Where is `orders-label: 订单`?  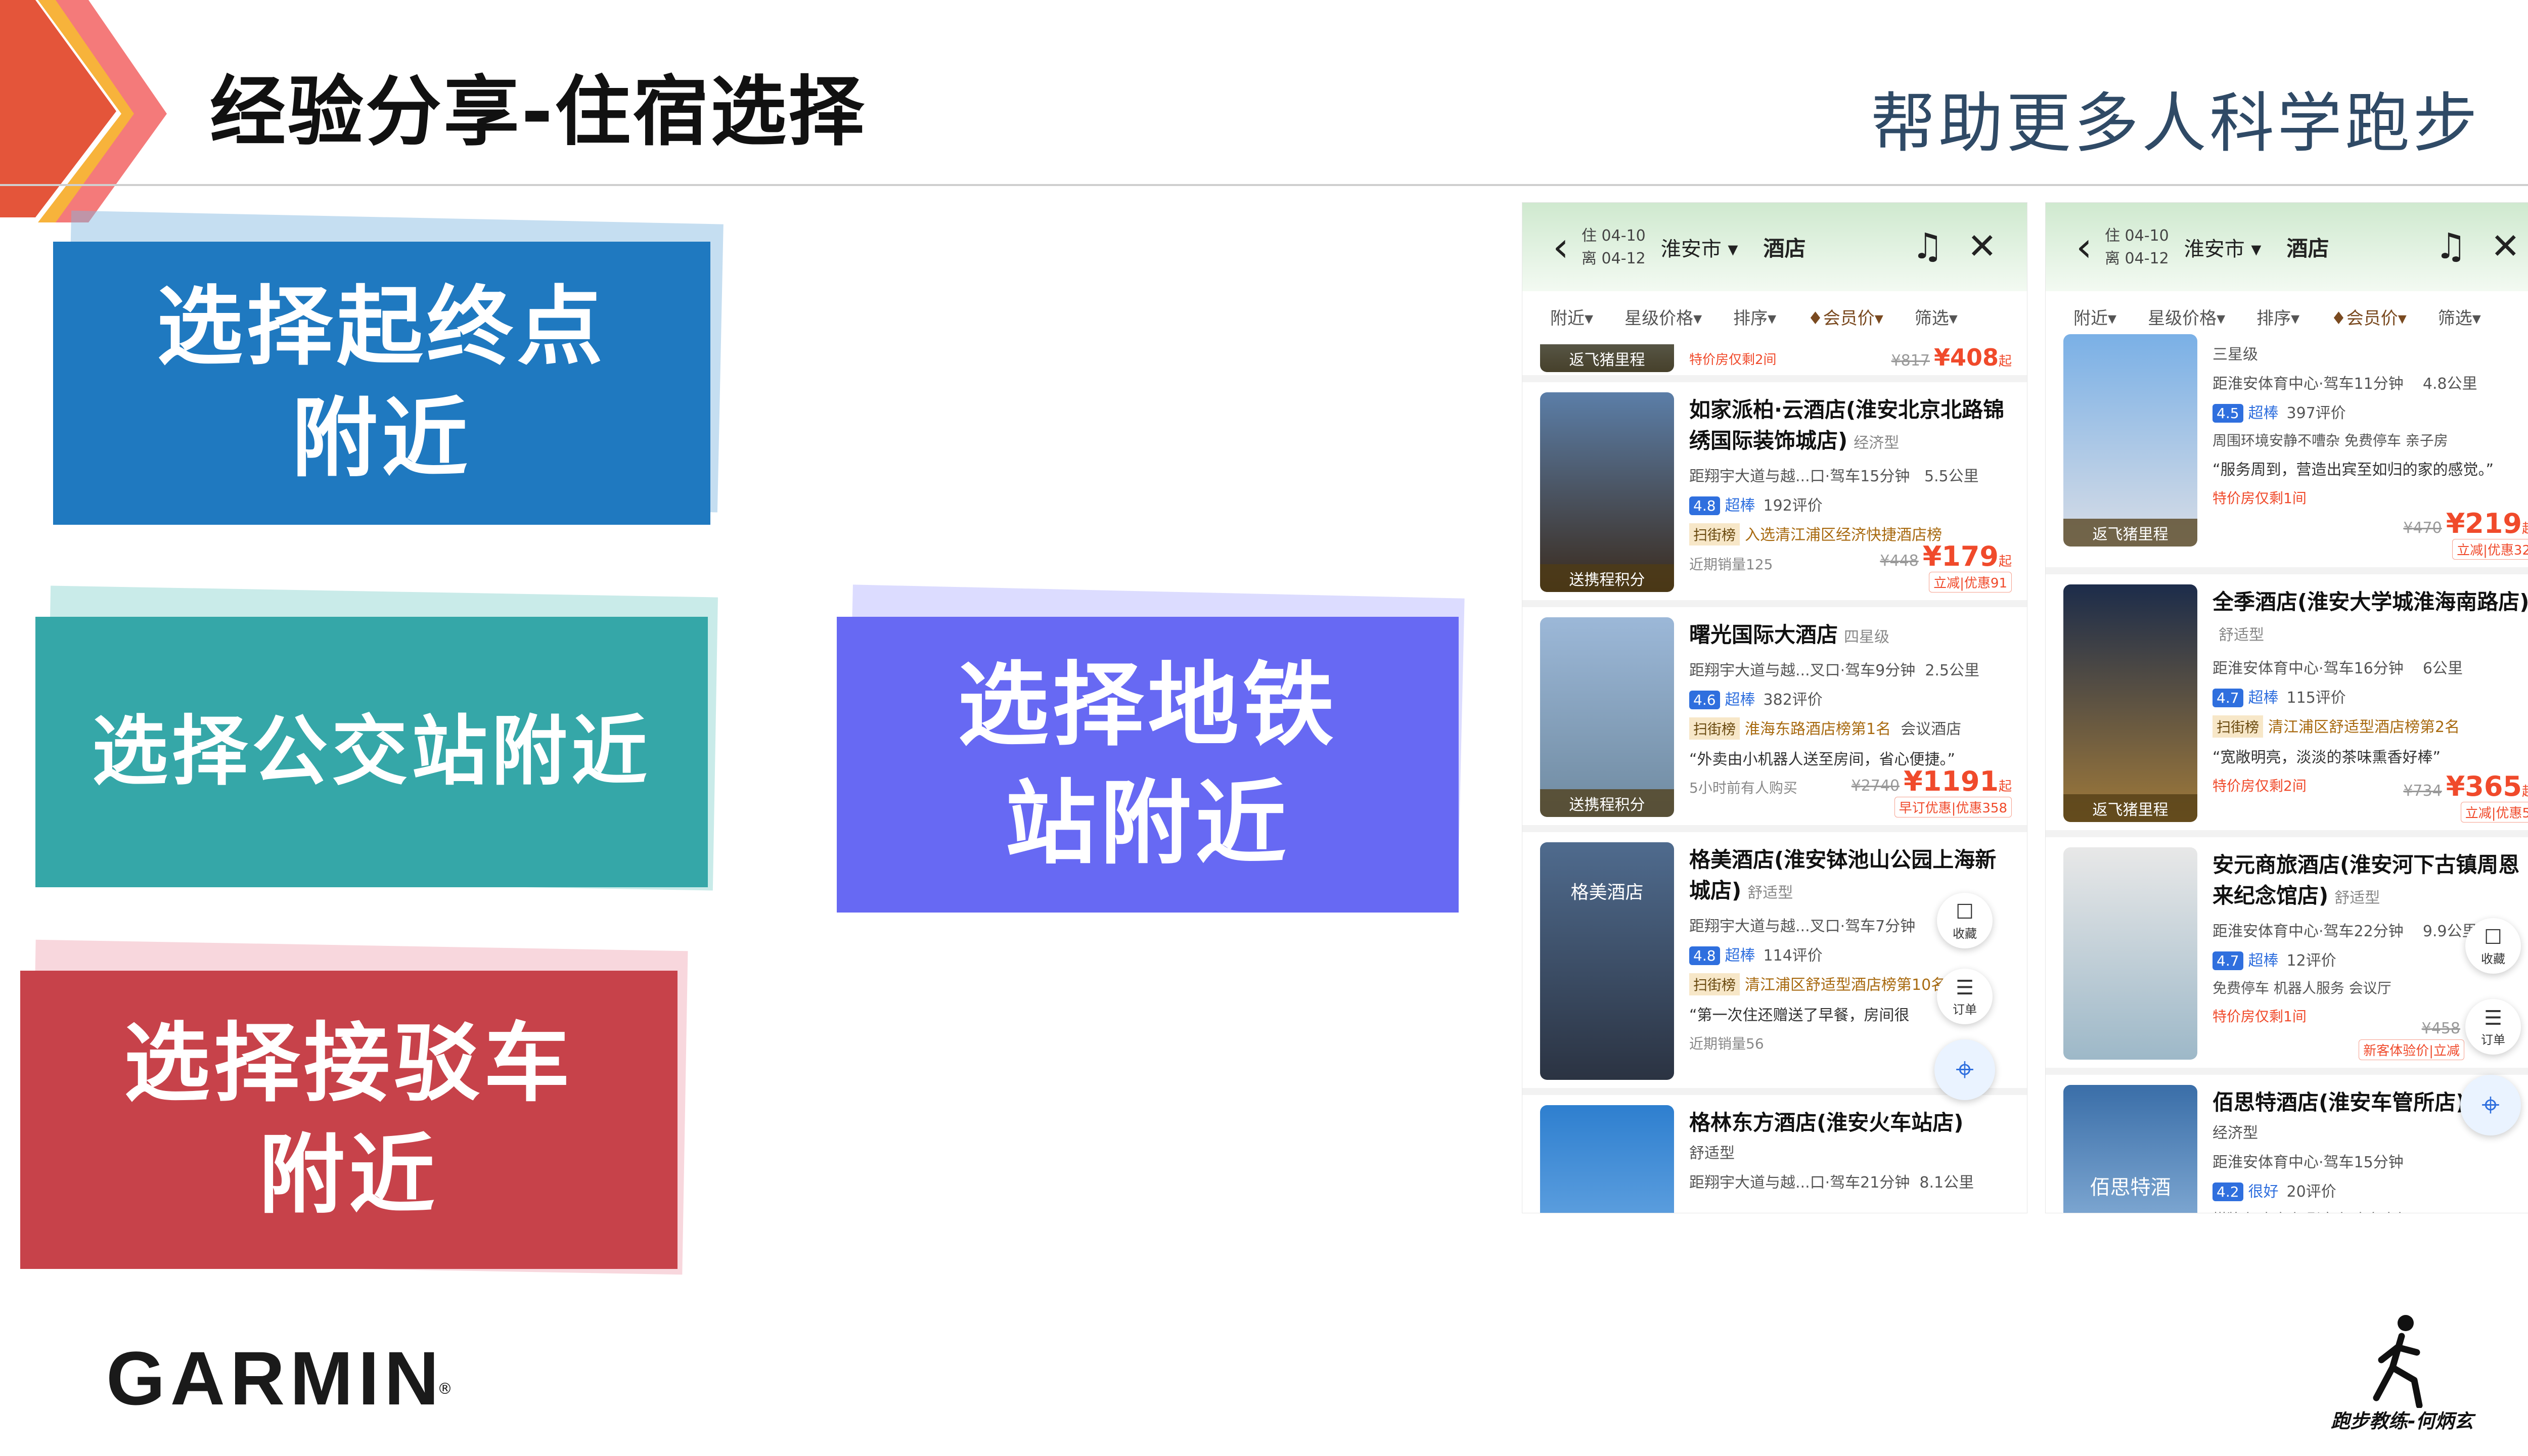 orders-label: 订单 is located at coordinates (1965, 1009).